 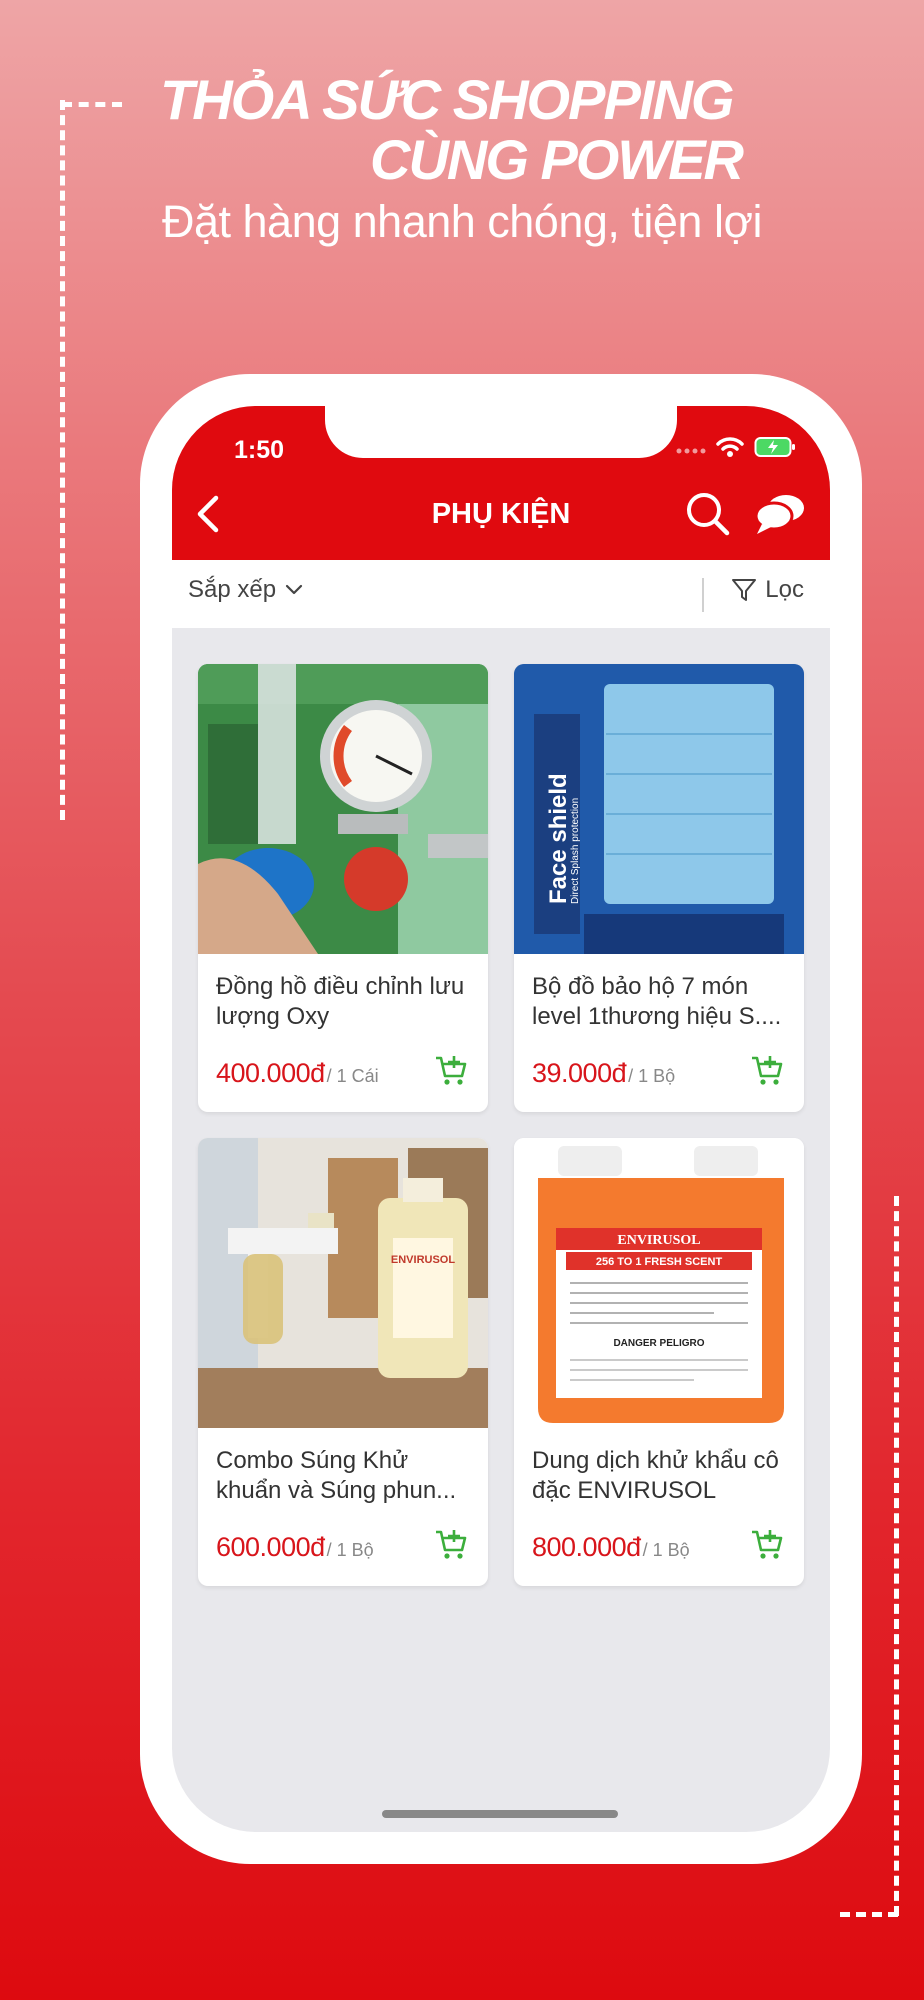 I want to click on signal-icon, so click(x=691, y=450).